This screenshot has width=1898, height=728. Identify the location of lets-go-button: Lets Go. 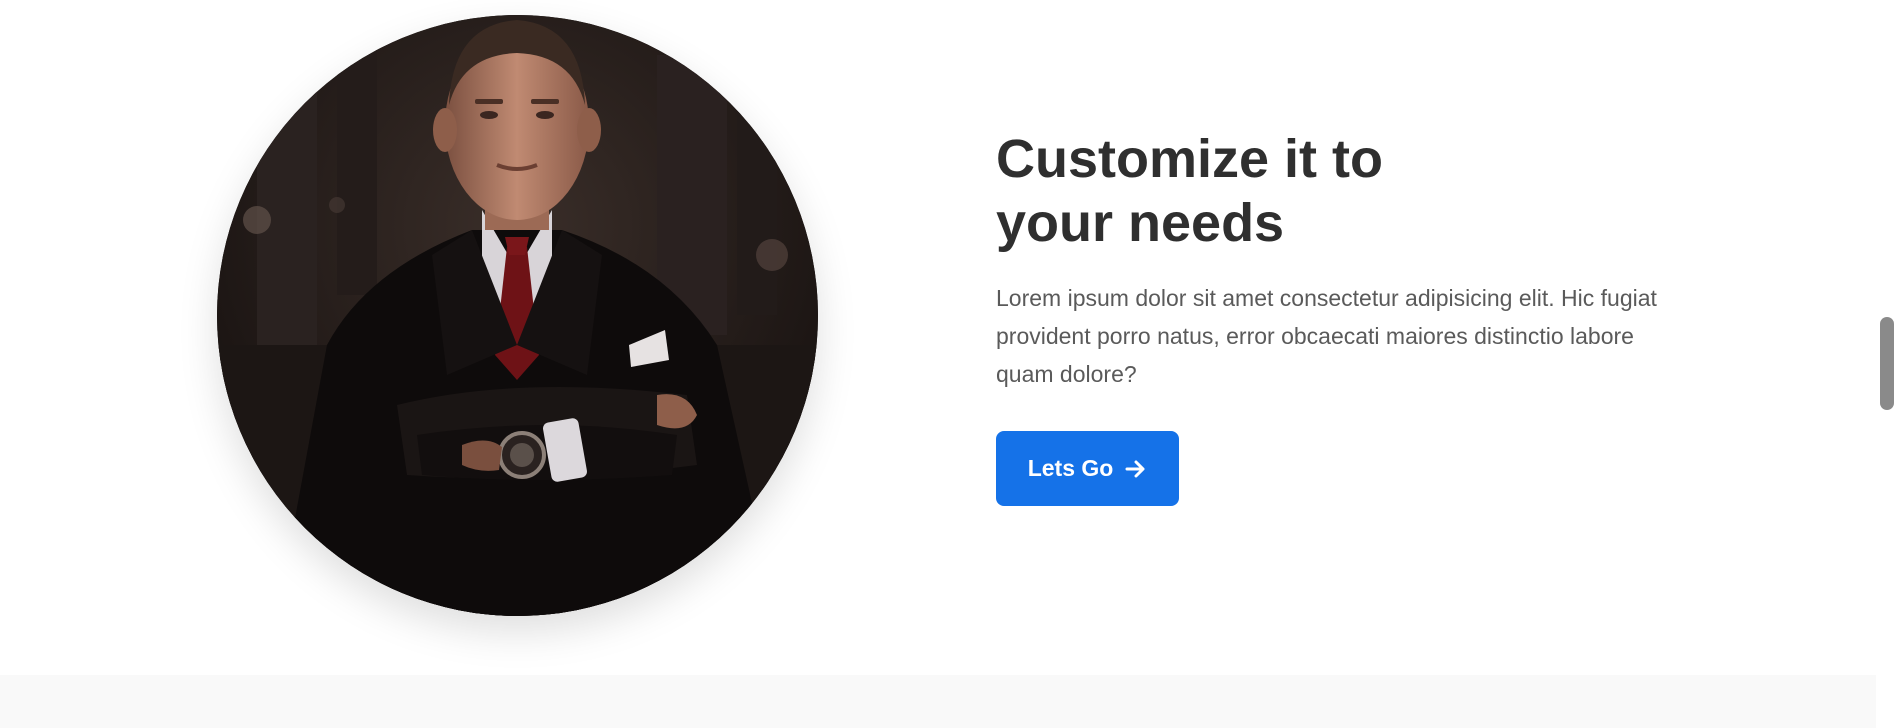
(1087, 468).